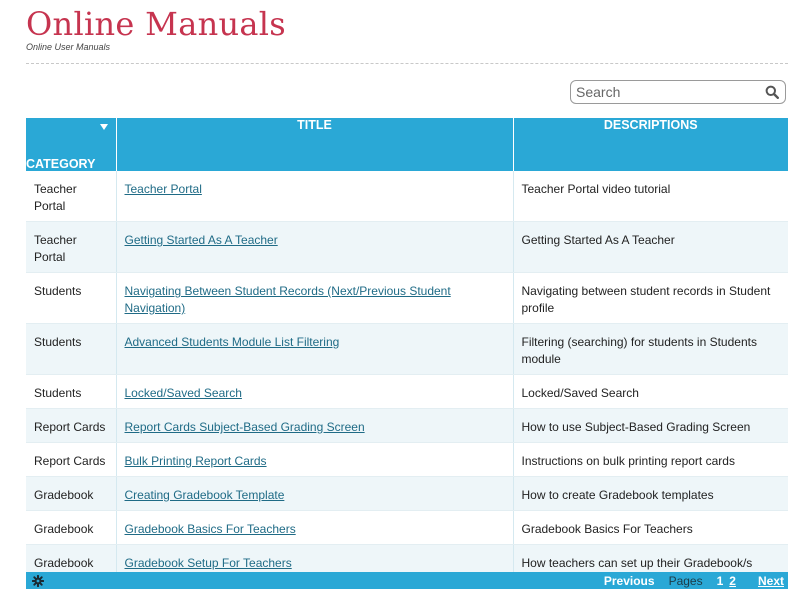 This screenshot has width=809, height=599. Describe the element at coordinates (232, 342) in the screenshot. I see `manual-link: Advanced Students Module List Filtering` at that location.